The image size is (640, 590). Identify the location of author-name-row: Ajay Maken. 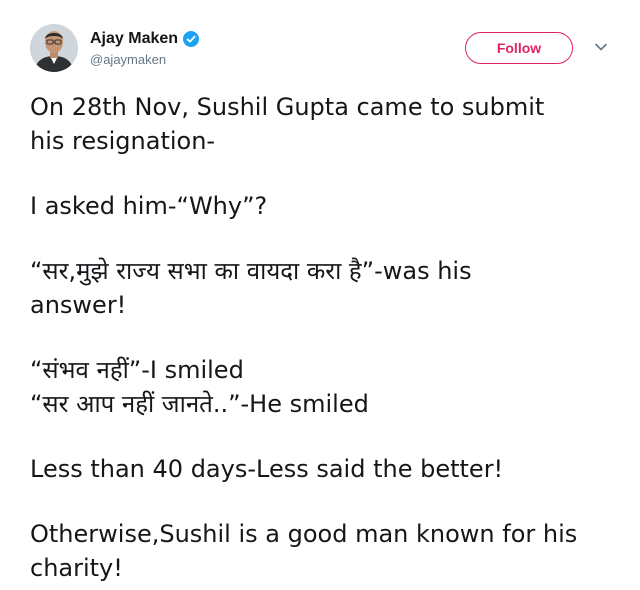
(145, 39).